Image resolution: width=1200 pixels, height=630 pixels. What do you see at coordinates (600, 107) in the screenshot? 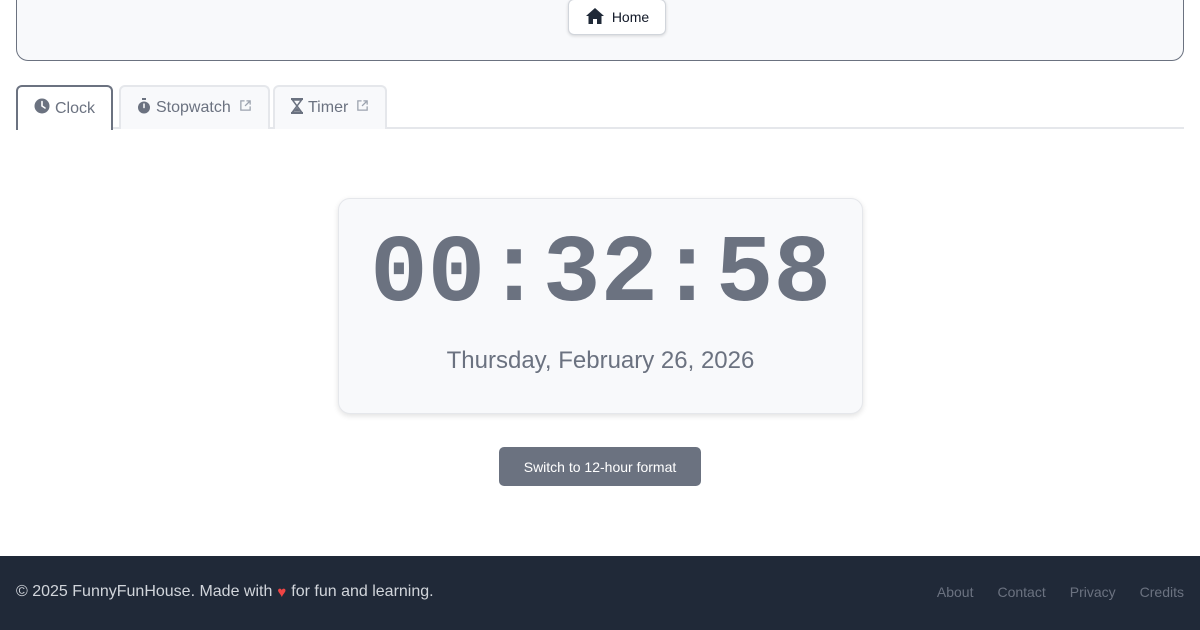
I see `tab-bar: Clock Stopwatch Timer` at bounding box center [600, 107].